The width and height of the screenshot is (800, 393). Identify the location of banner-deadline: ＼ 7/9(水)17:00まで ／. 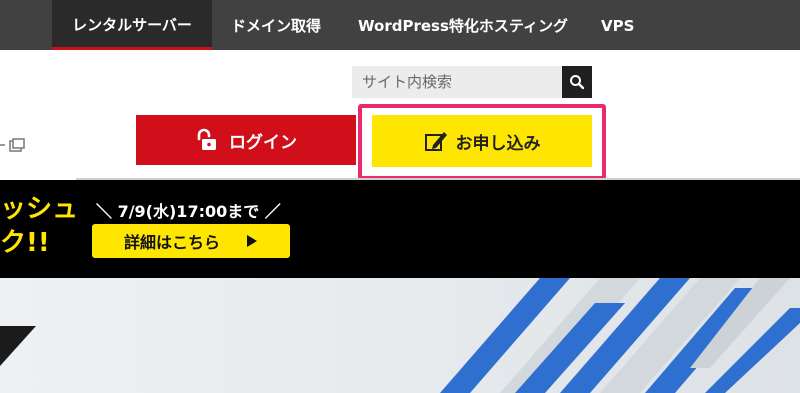
(188, 211).